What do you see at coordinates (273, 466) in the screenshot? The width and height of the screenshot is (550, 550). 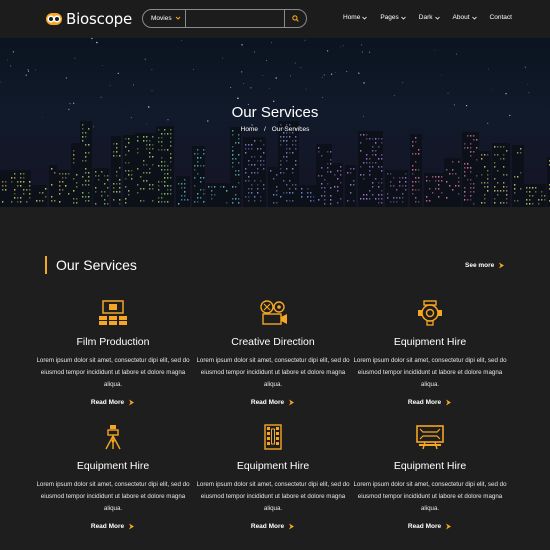 I see `service-title: Equipment Hire` at bounding box center [273, 466].